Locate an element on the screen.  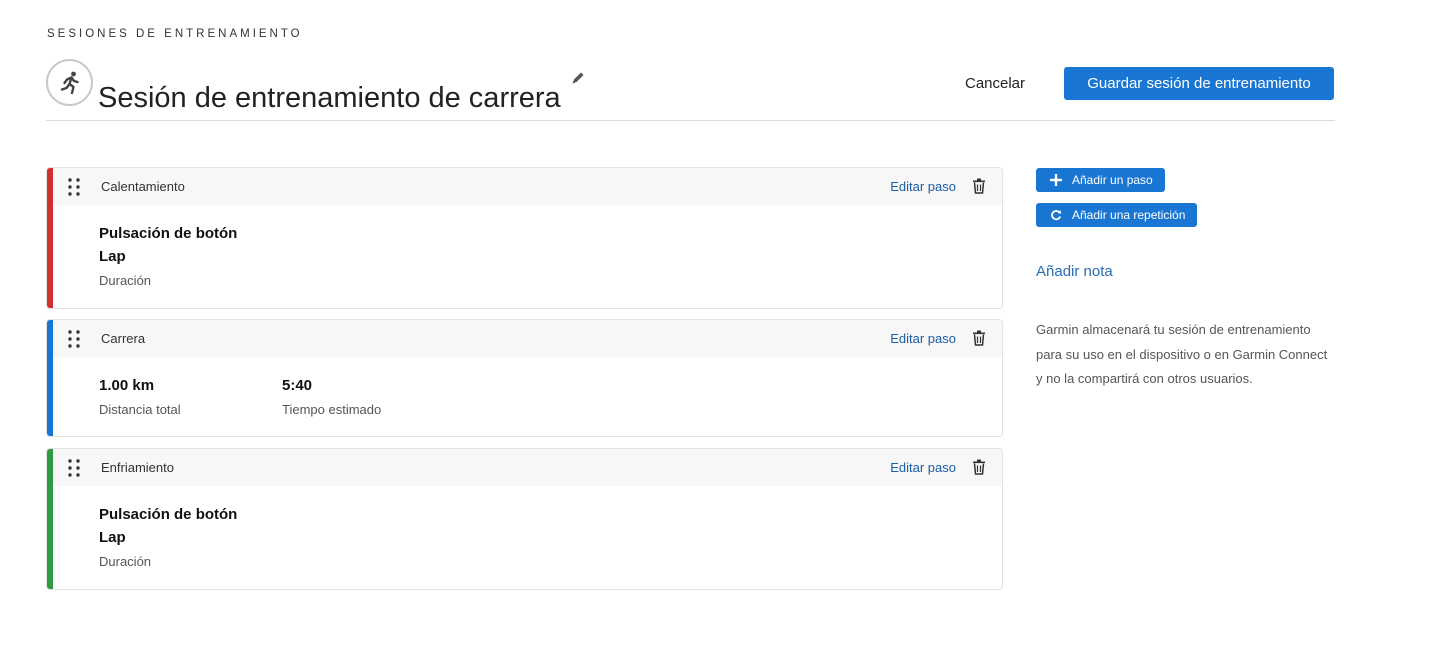
add-step-label: Añadir un paso is located at coordinates (1112, 180).